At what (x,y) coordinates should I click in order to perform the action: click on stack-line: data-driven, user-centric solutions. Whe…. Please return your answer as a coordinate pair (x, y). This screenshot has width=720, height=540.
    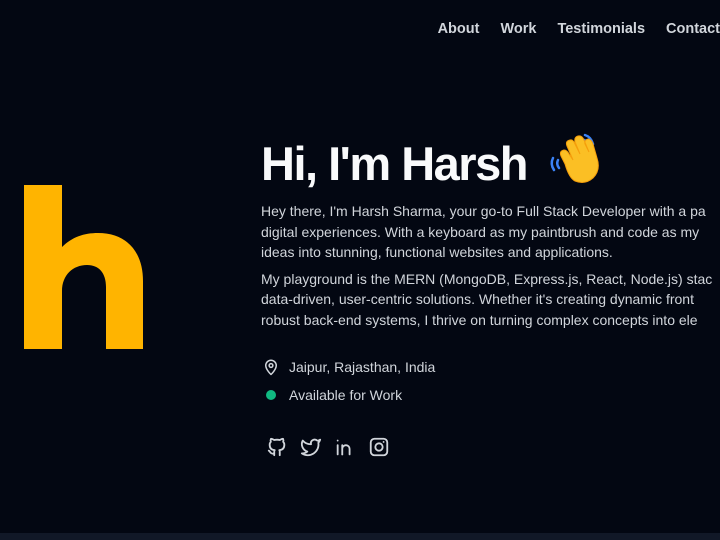
    Looking at the image, I should click on (477, 299).